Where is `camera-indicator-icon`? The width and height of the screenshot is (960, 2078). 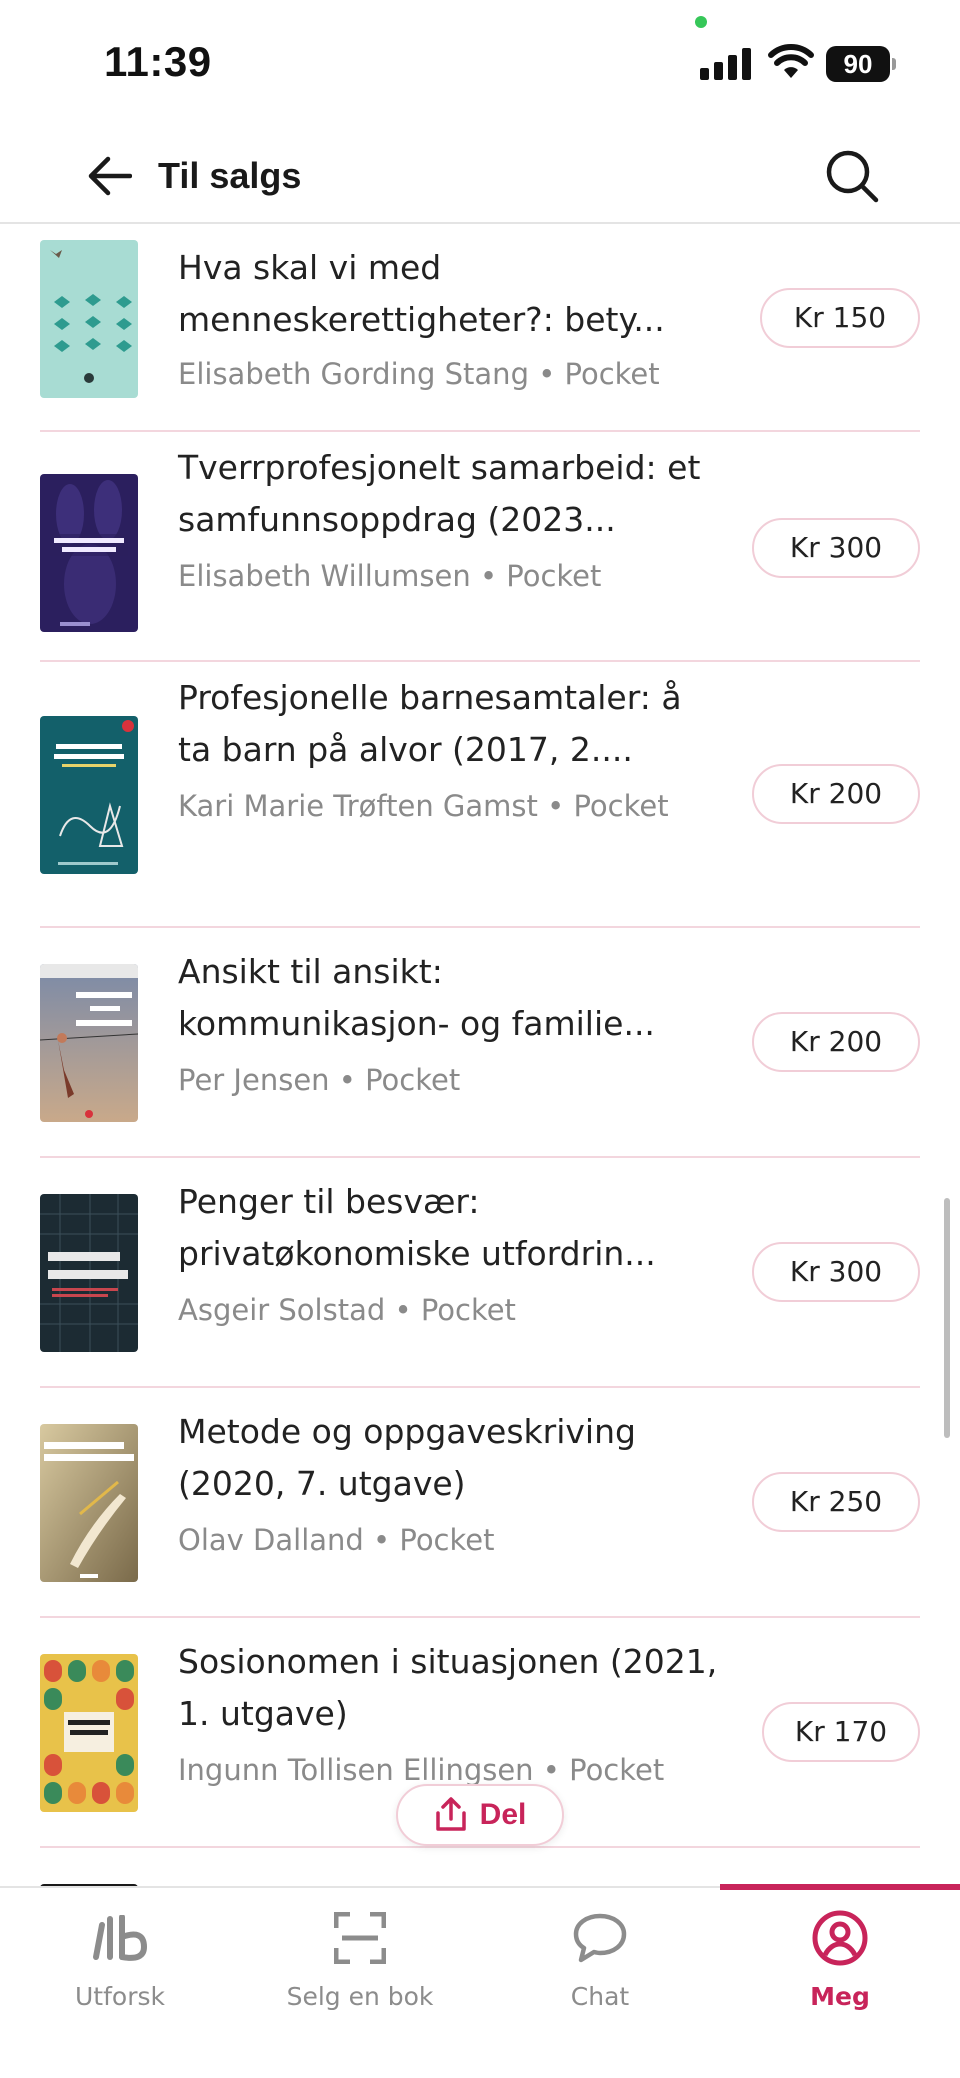 camera-indicator-icon is located at coordinates (701, 22).